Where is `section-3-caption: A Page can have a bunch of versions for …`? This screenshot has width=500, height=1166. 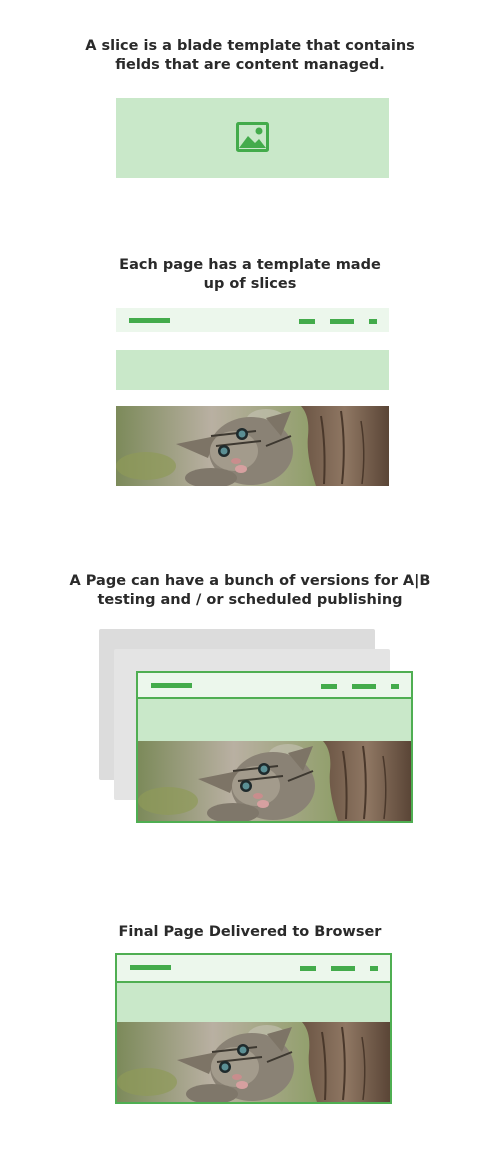 section-3-caption: A Page can have a bunch of versions for … is located at coordinates (250, 591).